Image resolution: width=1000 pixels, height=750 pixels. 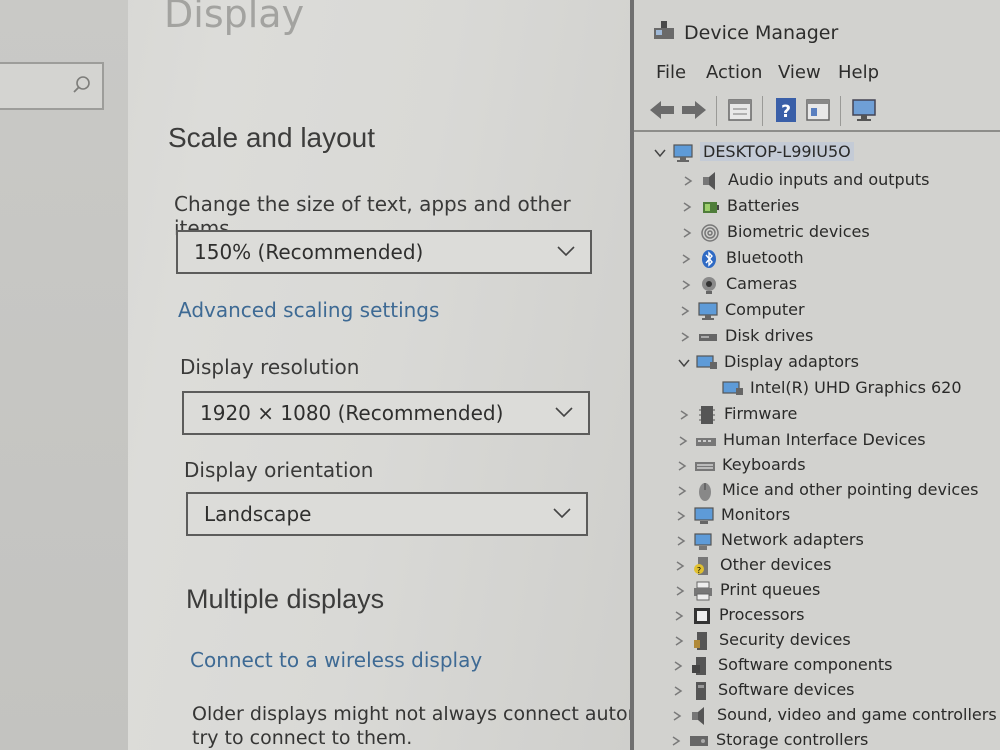 What do you see at coordinates (386, 413) in the screenshot?
I see `resolution-dropdown: 1920 × 1080 (Recommended)` at bounding box center [386, 413].